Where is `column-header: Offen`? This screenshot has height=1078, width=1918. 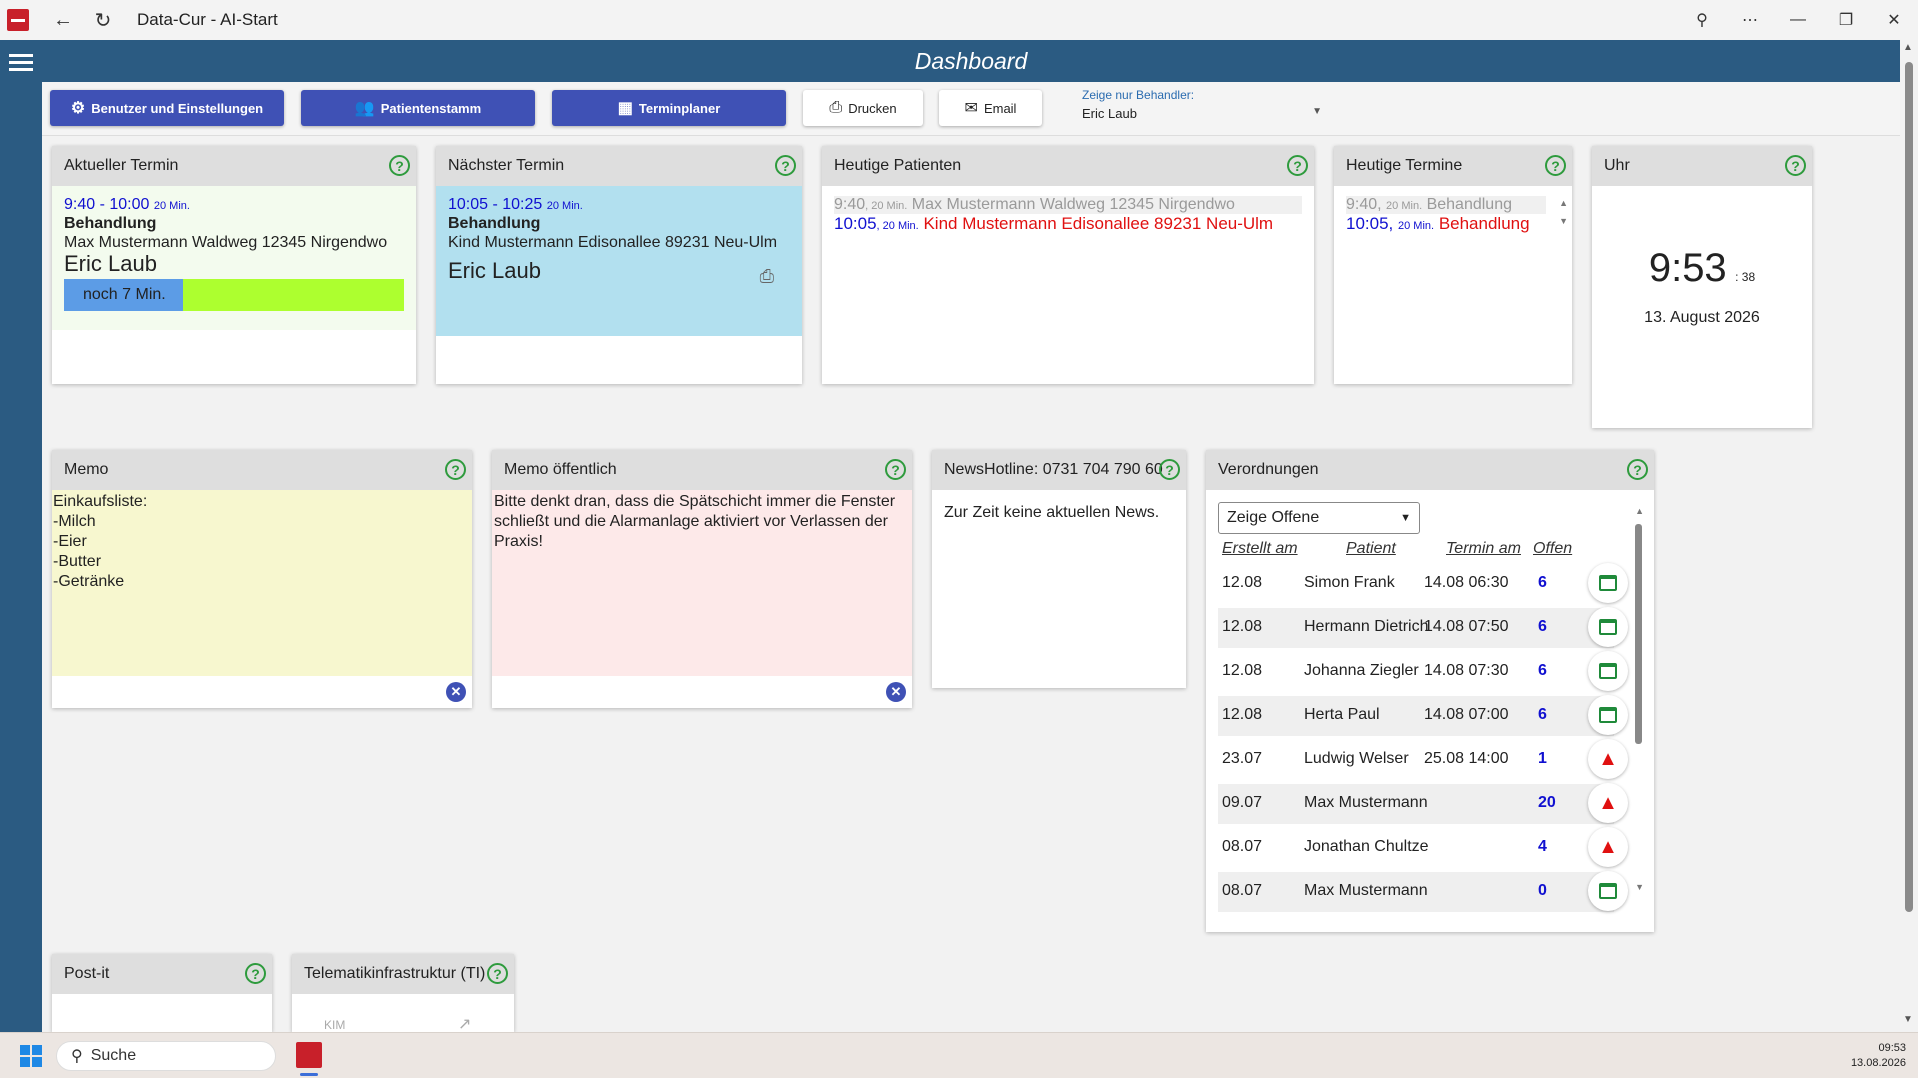
column-header: Offen is located at coordinates (1552, 549).